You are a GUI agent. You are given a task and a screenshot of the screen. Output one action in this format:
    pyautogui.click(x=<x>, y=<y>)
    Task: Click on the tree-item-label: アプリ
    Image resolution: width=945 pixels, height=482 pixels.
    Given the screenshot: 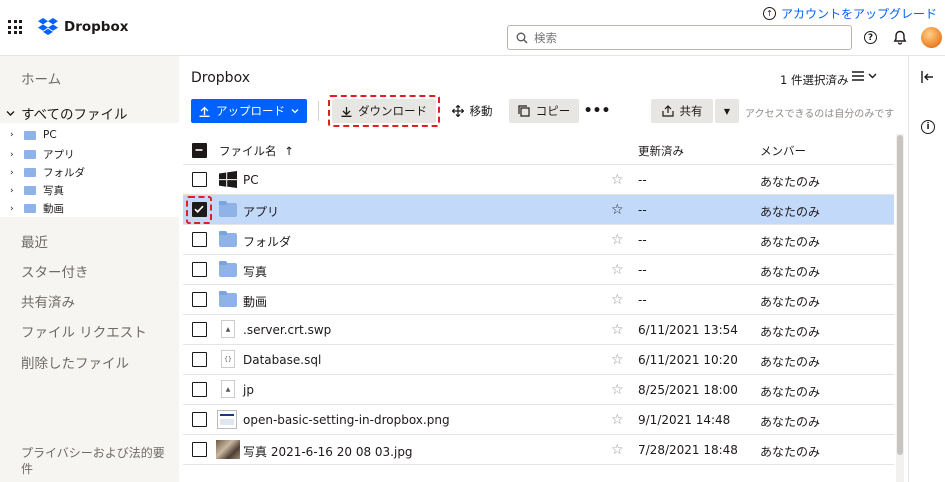 What is the action you would take?
    pyautogui.click(x=59, y=155)
    